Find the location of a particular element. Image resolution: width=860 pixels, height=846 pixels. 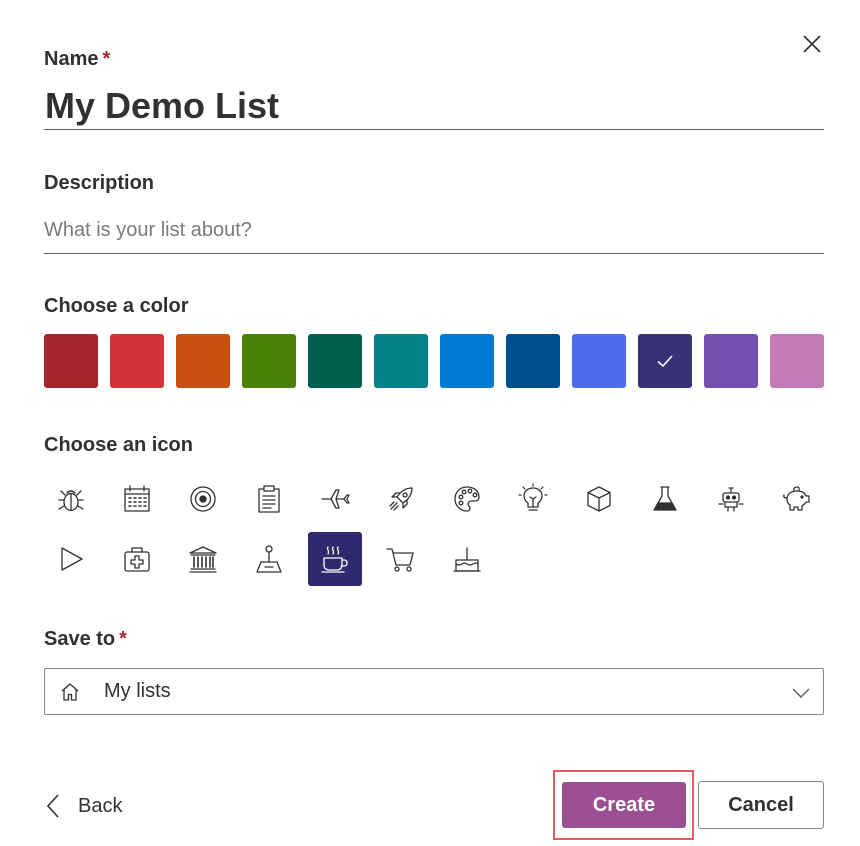

icon-option-medical-kit is located at coordinates (137, 559).